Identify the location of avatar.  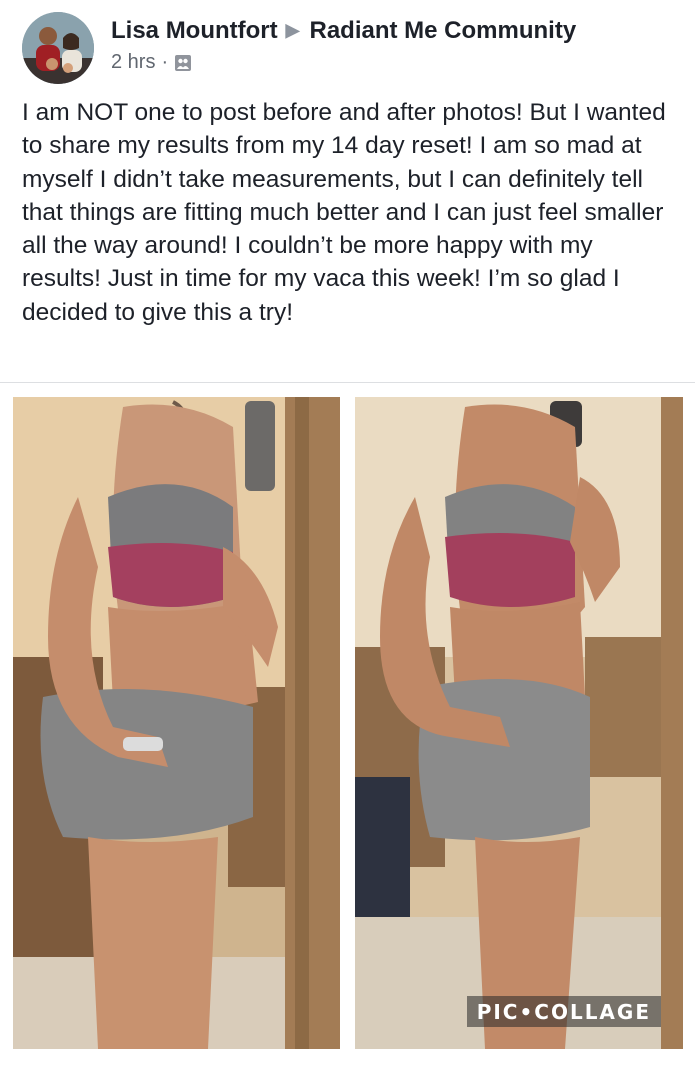
(58, 48).